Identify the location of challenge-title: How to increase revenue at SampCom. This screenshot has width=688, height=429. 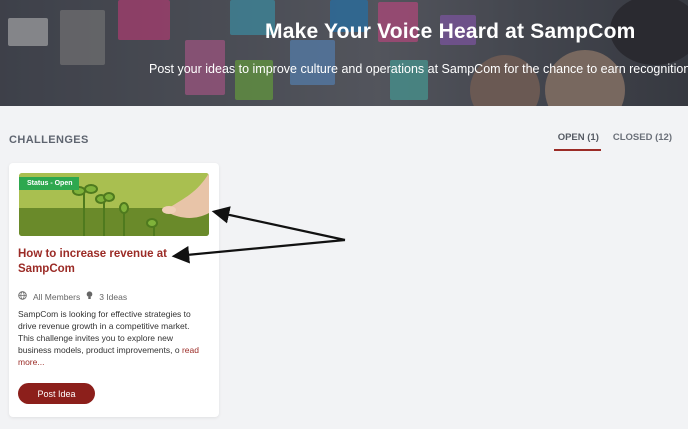
(105, 262).